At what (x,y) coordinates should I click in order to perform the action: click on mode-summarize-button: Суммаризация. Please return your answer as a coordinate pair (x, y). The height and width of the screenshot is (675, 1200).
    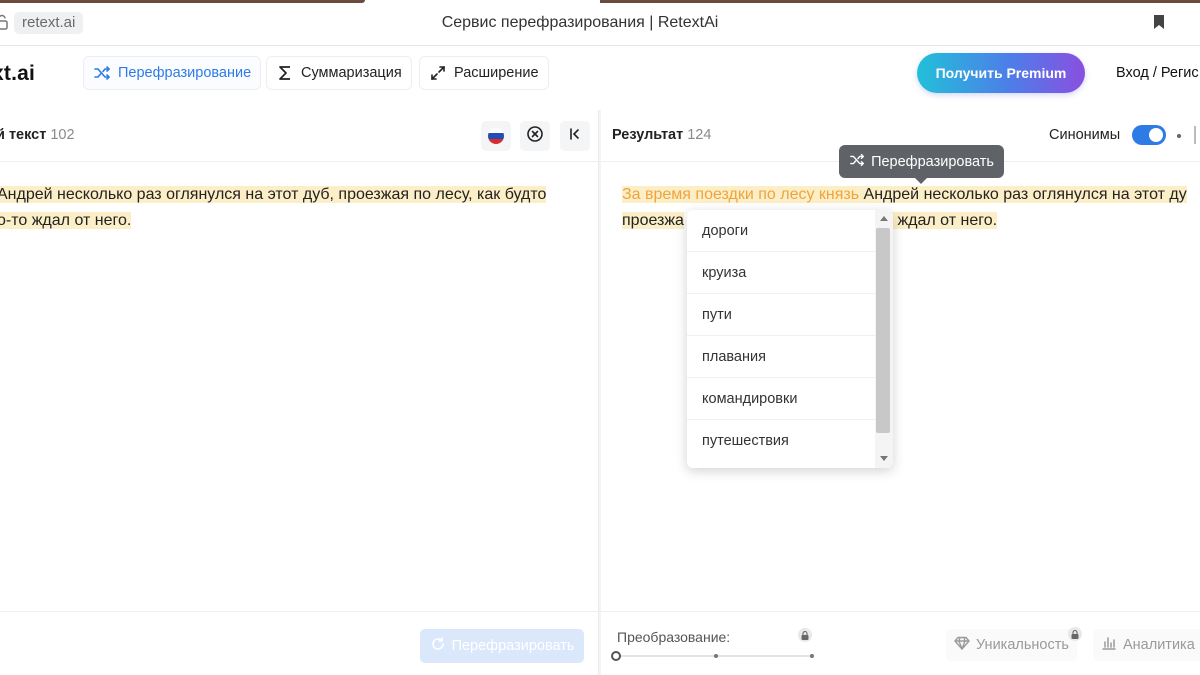
    Looking at the image, I should click on (339, 73).